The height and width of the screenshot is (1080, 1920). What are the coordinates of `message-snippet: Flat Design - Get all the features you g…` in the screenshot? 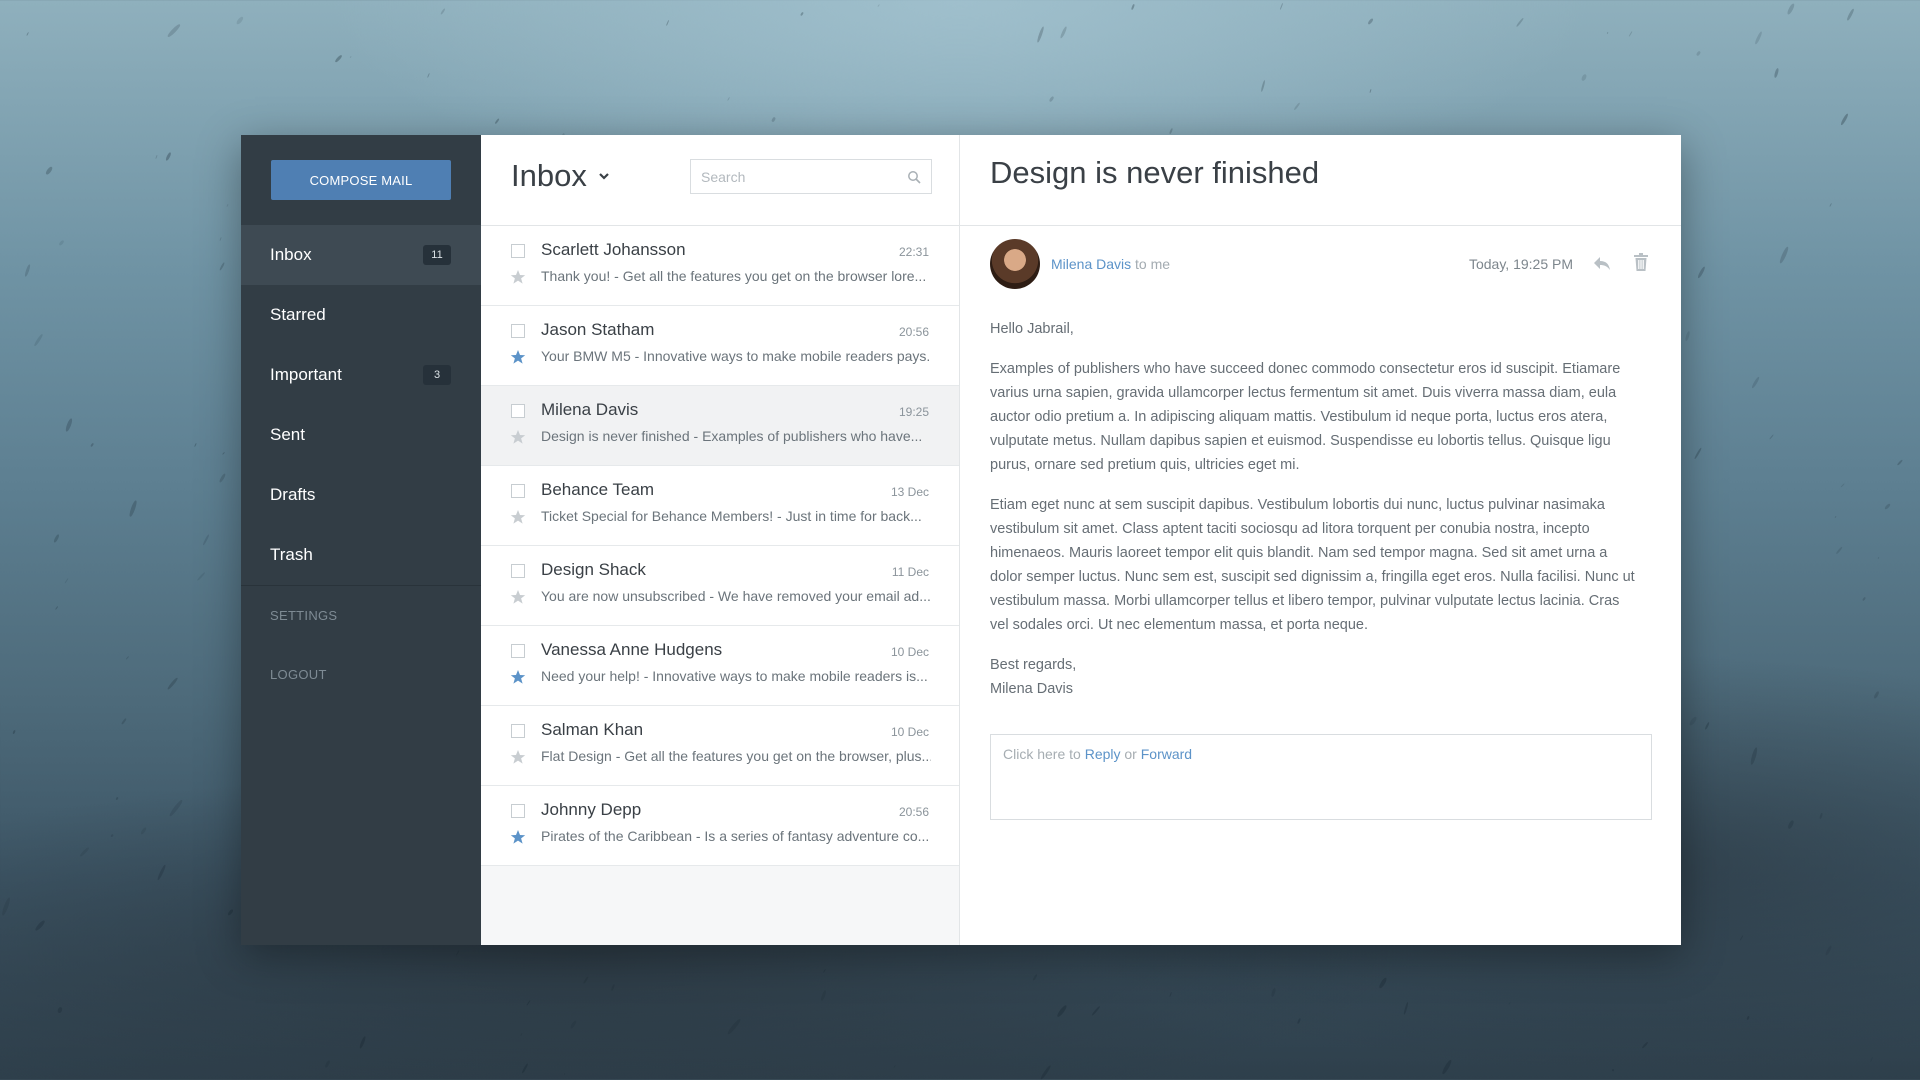 It's located at (736, 756).